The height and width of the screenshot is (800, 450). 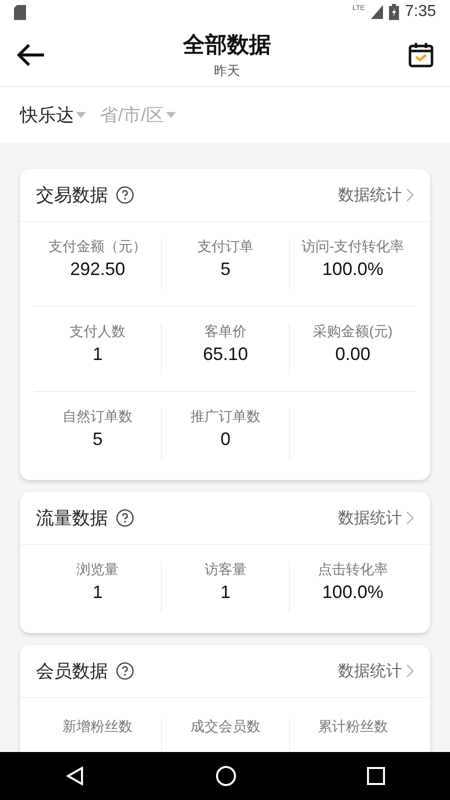 What do you see at coordinates (53, 115) in the screenshot?
I see `store-dropdown: 快乐达` at bounding box center [53, 115].